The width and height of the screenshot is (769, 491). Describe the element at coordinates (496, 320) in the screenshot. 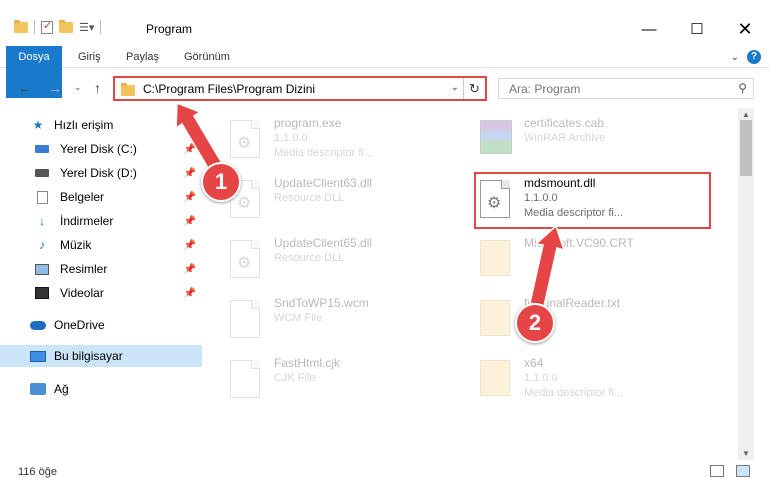

I see `text-file-icon` at that location.